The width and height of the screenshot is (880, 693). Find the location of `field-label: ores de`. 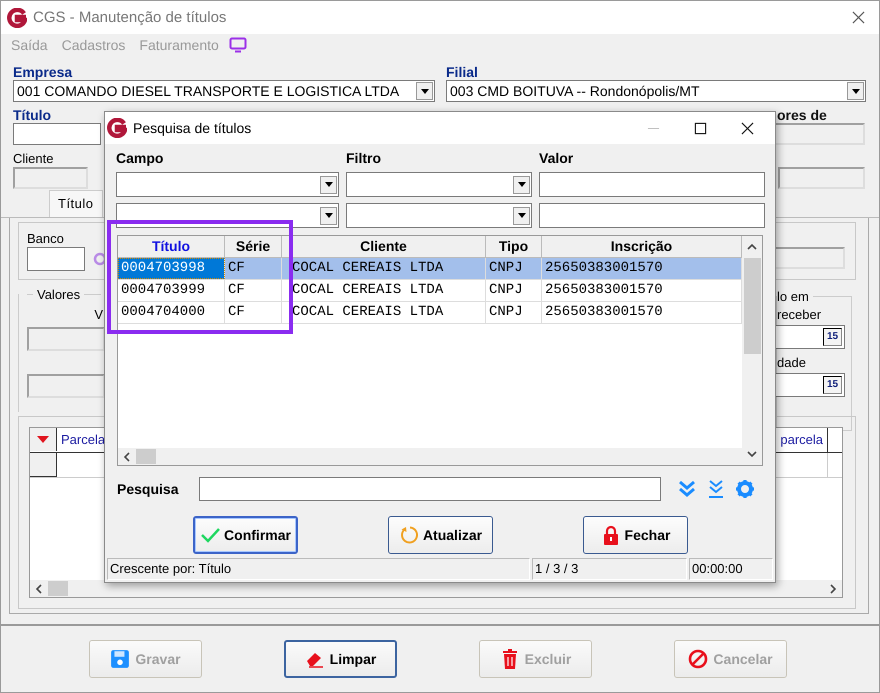

field-label: ores de is located at coordinates (802, 115).